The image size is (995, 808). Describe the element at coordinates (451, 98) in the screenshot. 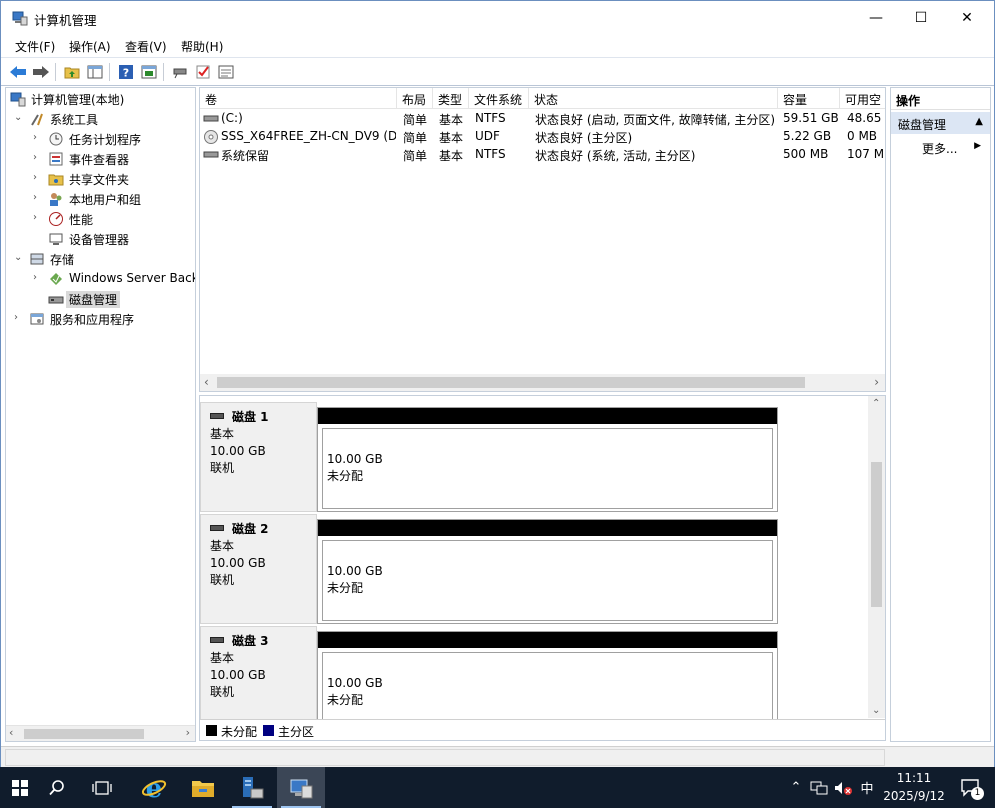

I see `column-header-type: 类型` at that location.